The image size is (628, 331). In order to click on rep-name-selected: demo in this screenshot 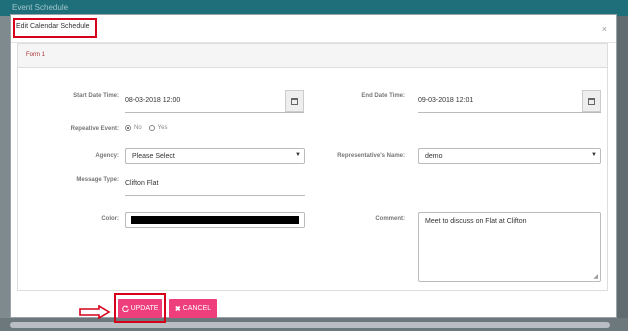, I will do `click(434, 156)`.